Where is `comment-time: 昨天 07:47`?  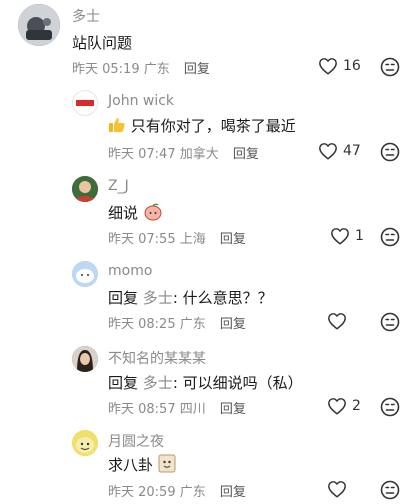
comment-time: 昨天 07:47 is located at coordinates (142, 154).